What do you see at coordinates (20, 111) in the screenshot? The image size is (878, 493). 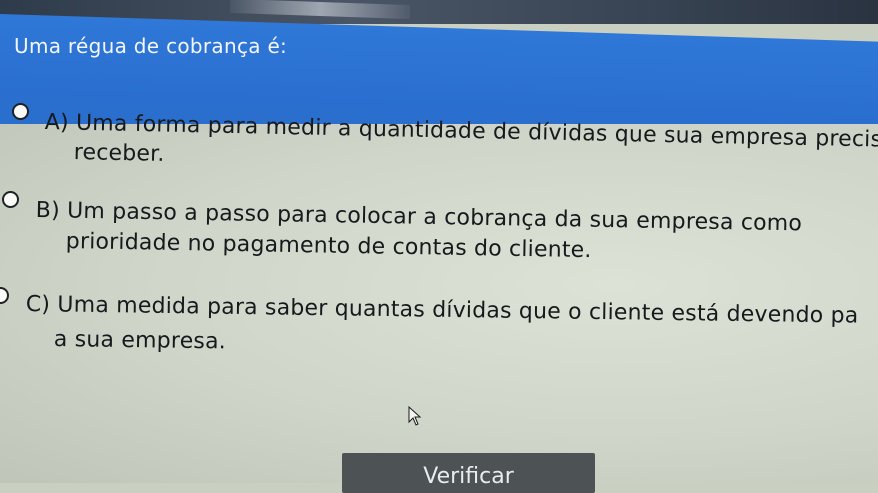 I see `option-a-radio` at bounding box center [20, 111].